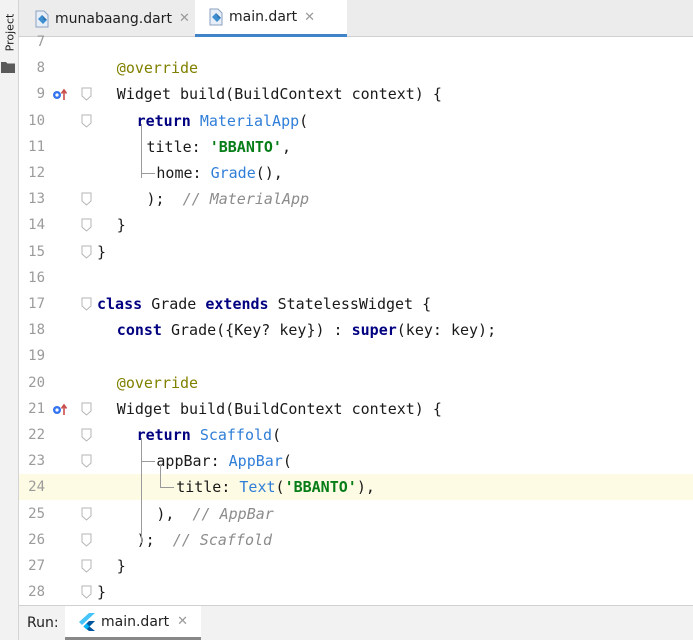 Image resolution: width=693 pixels, height=640 pixels. I want to click on code-text: return MaterialApp(, so click(223, 121).